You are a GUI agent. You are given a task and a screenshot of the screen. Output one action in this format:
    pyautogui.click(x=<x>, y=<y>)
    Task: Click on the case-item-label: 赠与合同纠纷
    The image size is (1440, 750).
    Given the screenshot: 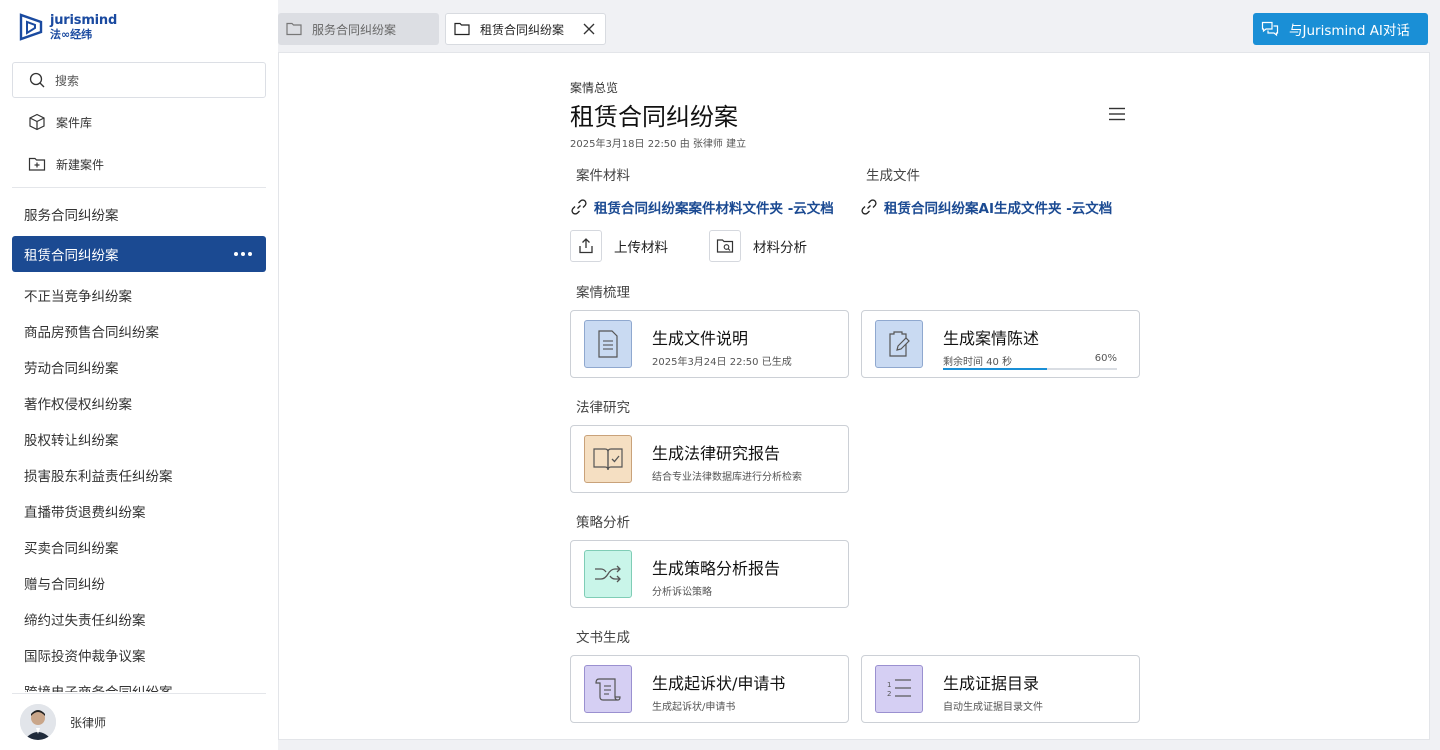 What is the action you would take?
    pyautogui.click(x=64, y=585)
    